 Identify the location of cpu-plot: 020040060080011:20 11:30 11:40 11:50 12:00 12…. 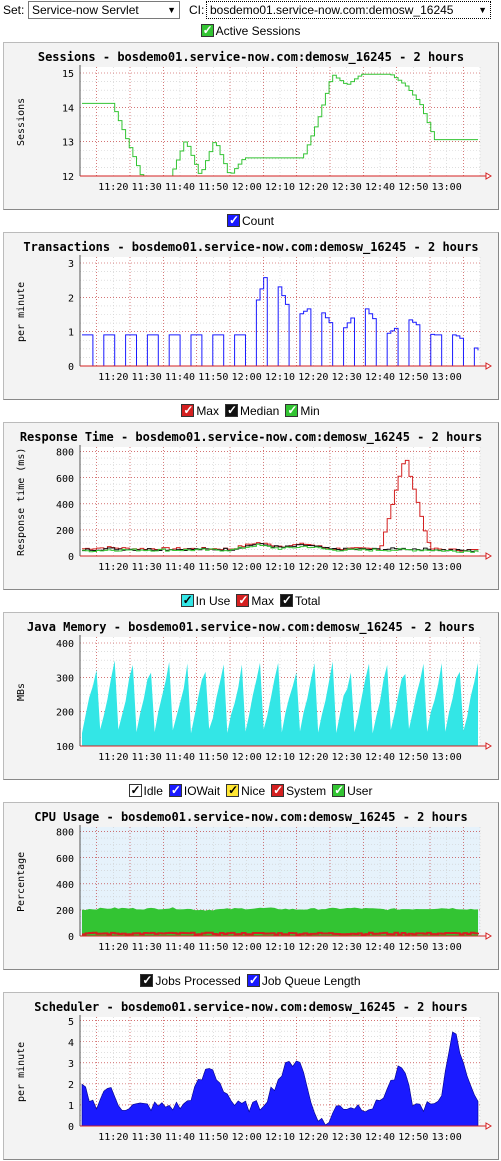
(274, 889).